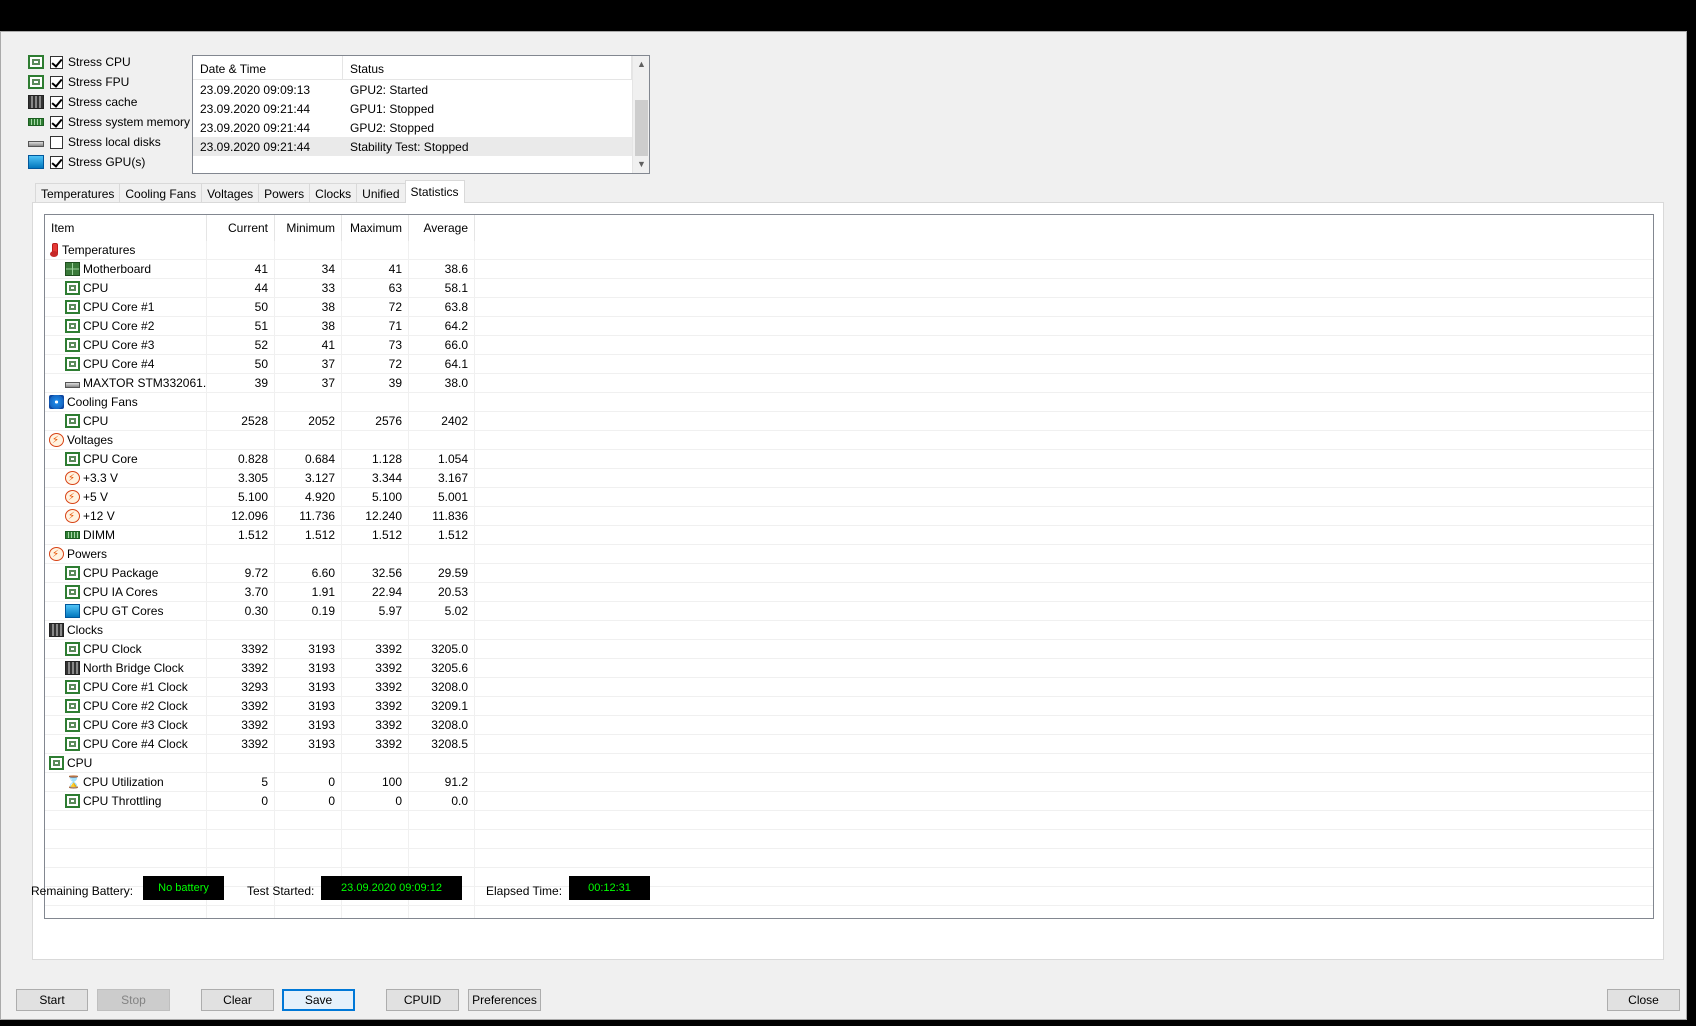  Describe the element at coordinates (230, 193) in the screenshot. I see `tab-voltages: Voltages` at that location.